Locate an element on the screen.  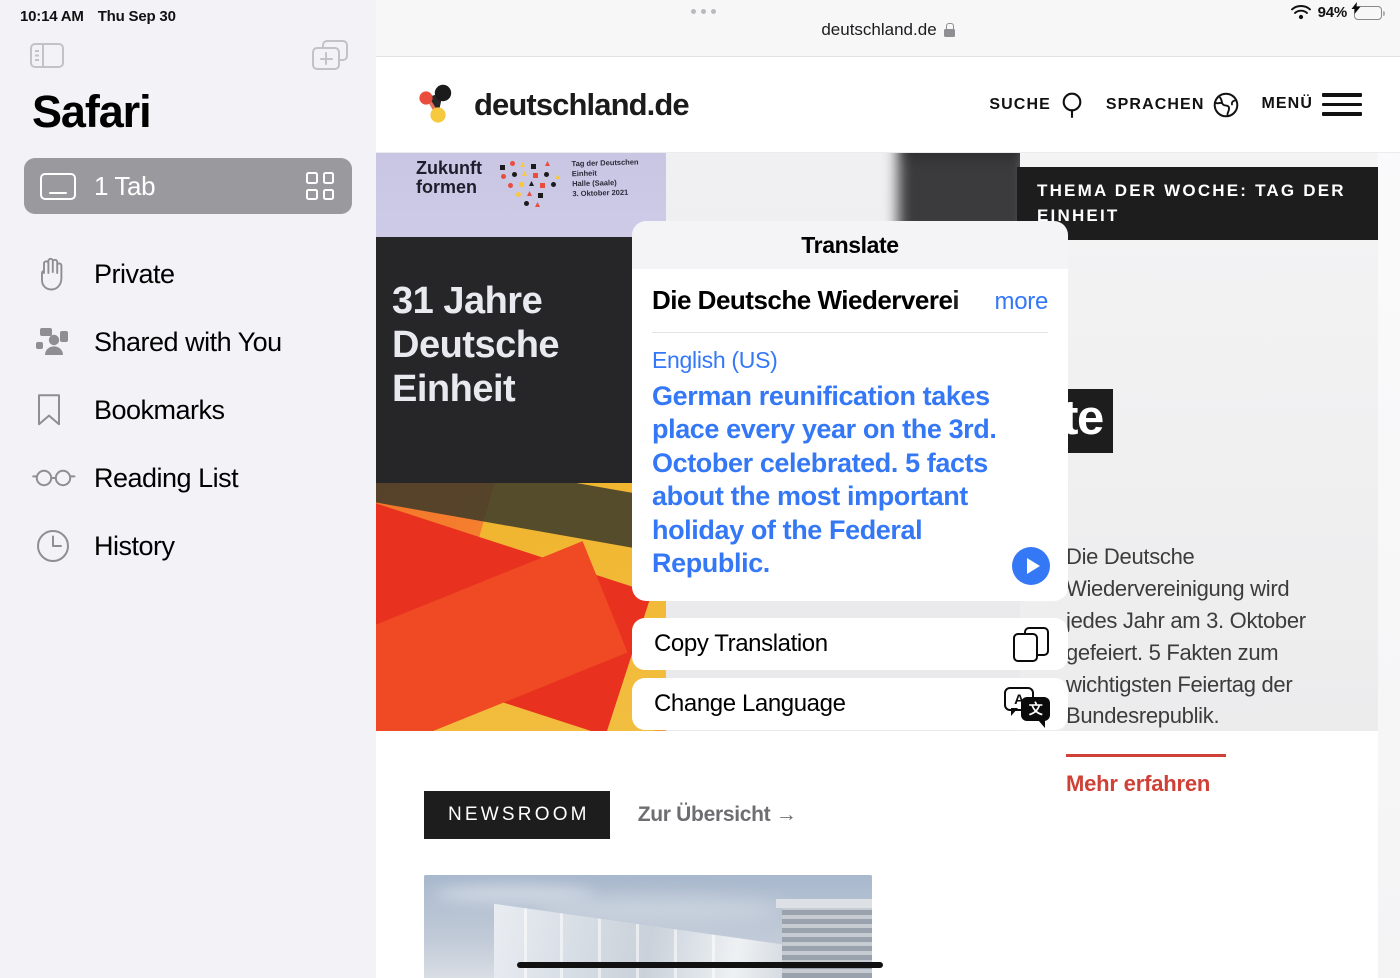
brand-name: deutschland.de is located at coordinates (582, 104).